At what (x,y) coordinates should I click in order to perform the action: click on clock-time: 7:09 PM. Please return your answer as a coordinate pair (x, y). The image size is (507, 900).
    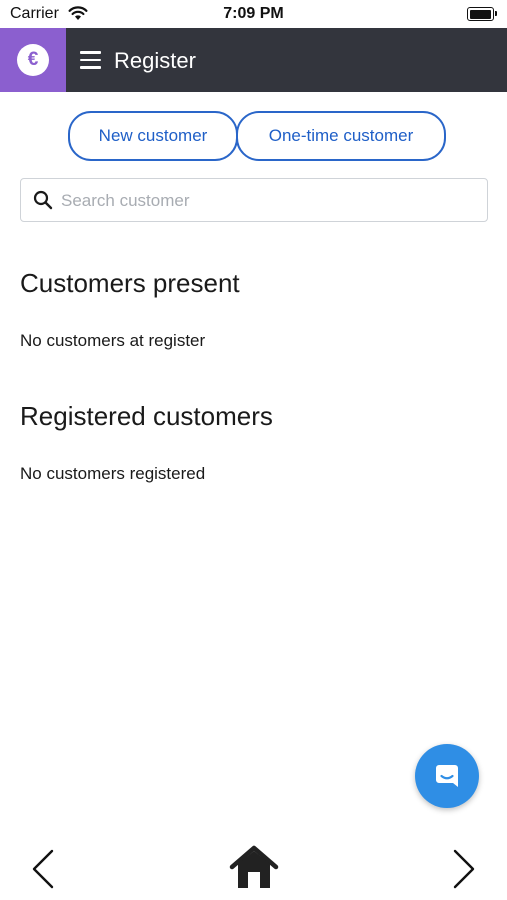
    Looking at the image, I should click on (253, 13).